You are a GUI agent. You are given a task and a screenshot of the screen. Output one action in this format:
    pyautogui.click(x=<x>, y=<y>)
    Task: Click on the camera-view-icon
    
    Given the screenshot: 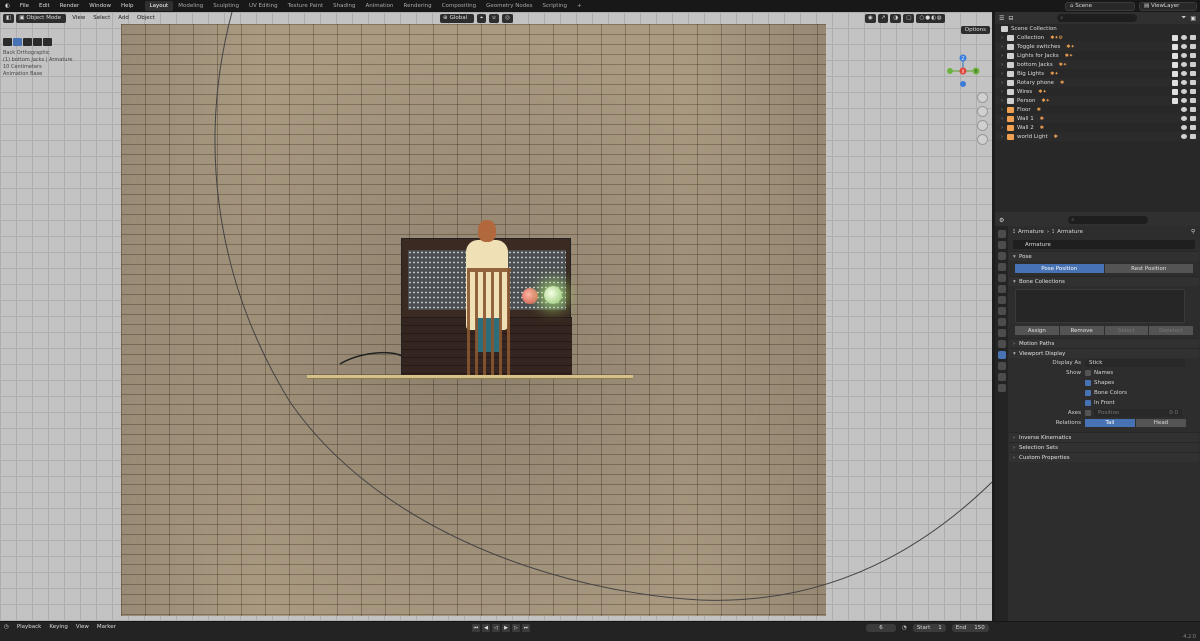 What is the action you would take?
    pyautogui.click(x=982, y=125)
    